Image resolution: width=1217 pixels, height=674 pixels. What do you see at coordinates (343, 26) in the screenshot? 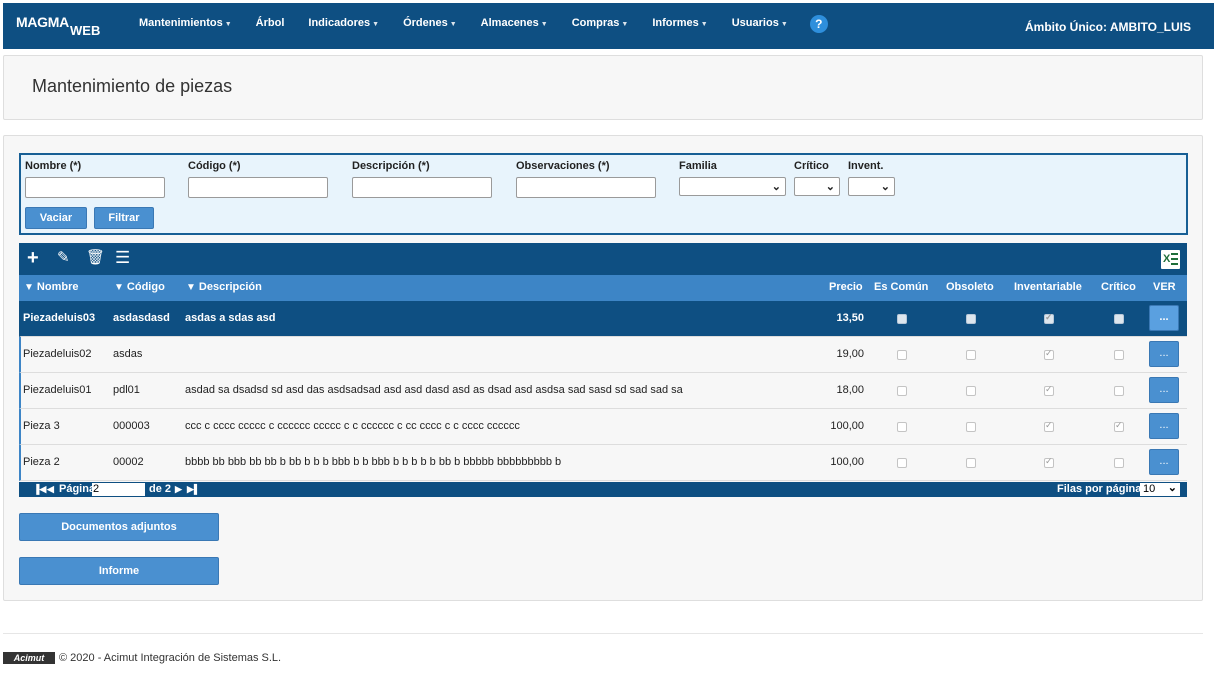
I see `nav-item-indicadores: Indicadores ▼` at bounding box center [343, 26].